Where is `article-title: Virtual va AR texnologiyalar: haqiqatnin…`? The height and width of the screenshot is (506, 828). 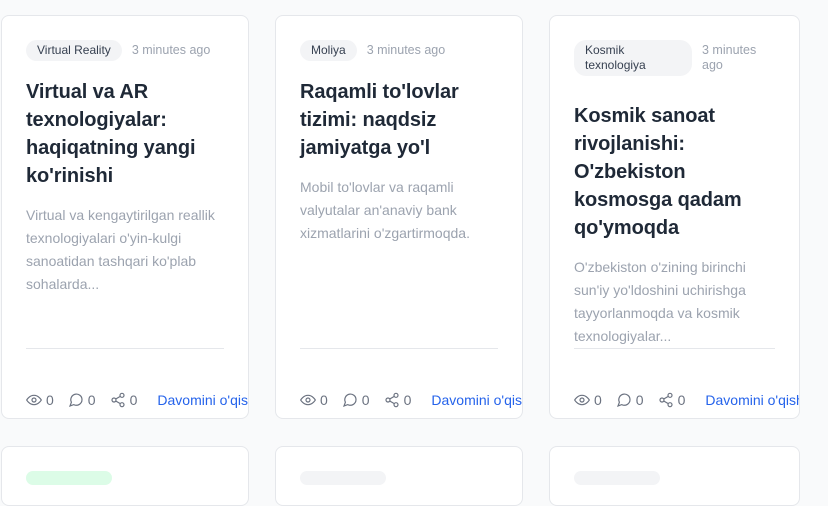
article-title: Virtual va AR texnologiyalar: haqiqatnin… is located at coordinates (125, 134).